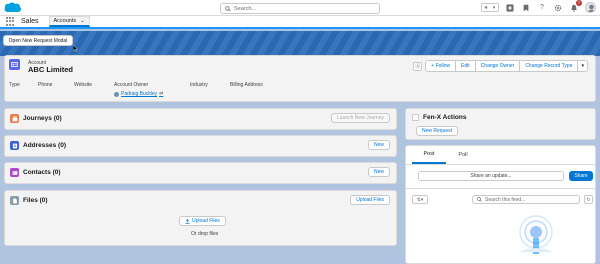 This screenshot has width=600, height=264. Describe the element at coordinates (463, 155) in the screenshot. I see `tab-poll: Poll` at that location.